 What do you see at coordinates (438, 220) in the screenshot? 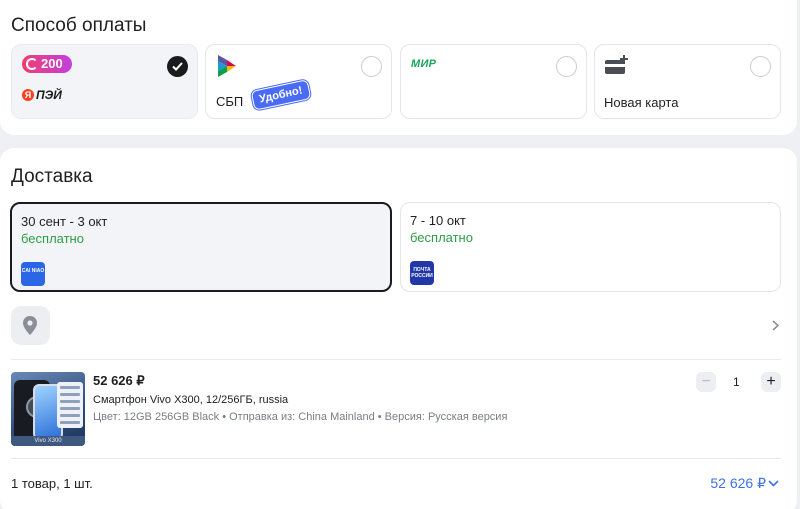
I see `delivery-dates: 7 - 10 окт` at bounding box center [438, 220].